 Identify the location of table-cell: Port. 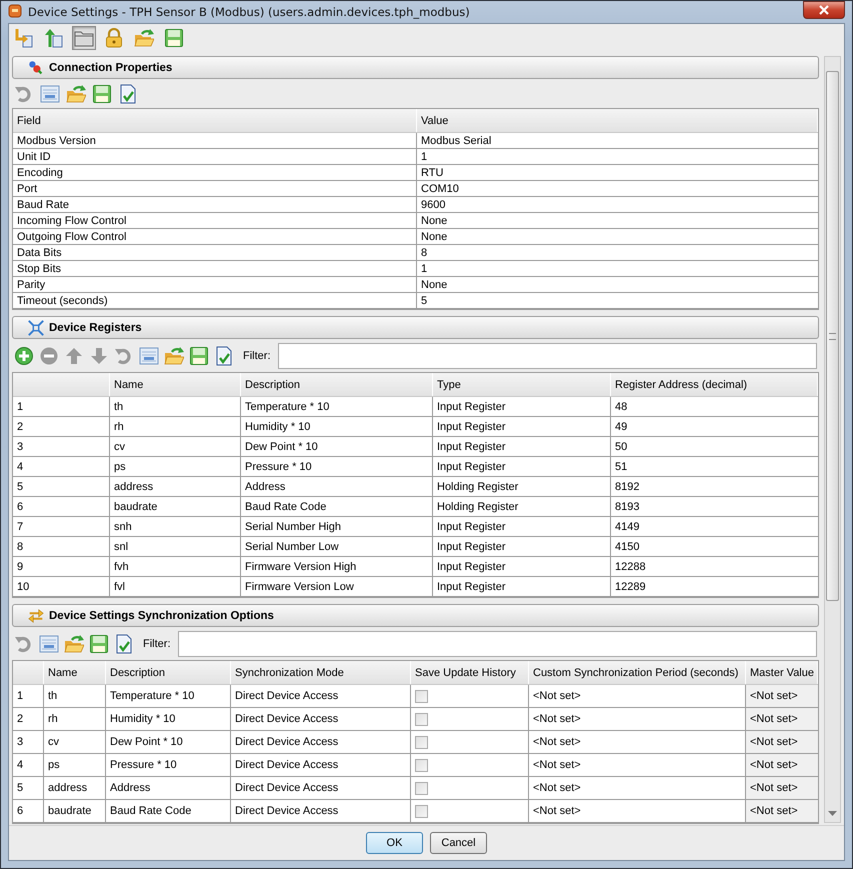
(214, 188).